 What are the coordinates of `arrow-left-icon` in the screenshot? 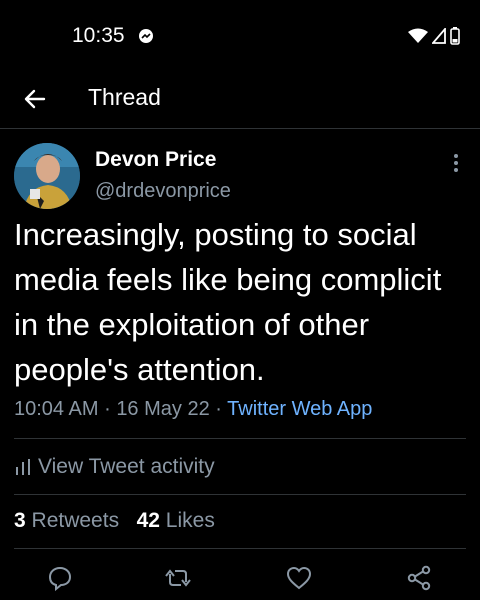 It's located at (35, 99).